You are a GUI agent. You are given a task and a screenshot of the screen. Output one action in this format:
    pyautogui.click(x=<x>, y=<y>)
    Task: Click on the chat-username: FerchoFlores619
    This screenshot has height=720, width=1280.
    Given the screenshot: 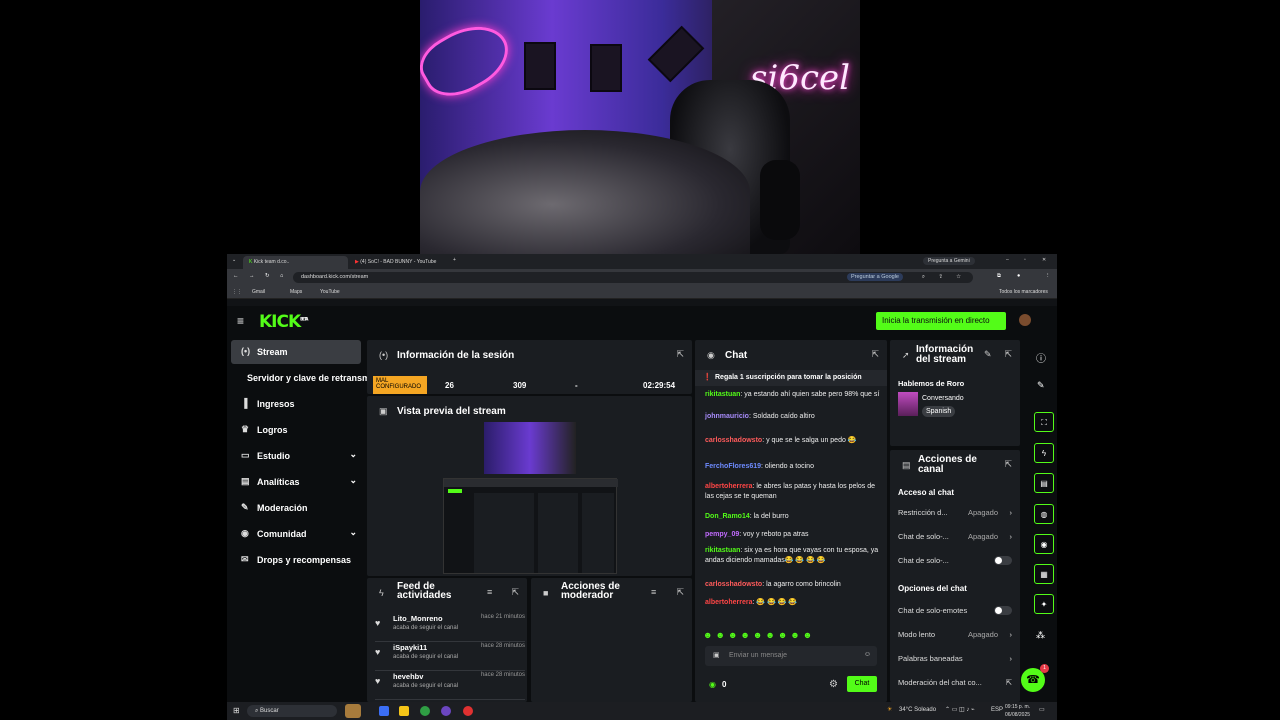 What is the action you would take?
    pyautogui.click(x=733, y=466)
    